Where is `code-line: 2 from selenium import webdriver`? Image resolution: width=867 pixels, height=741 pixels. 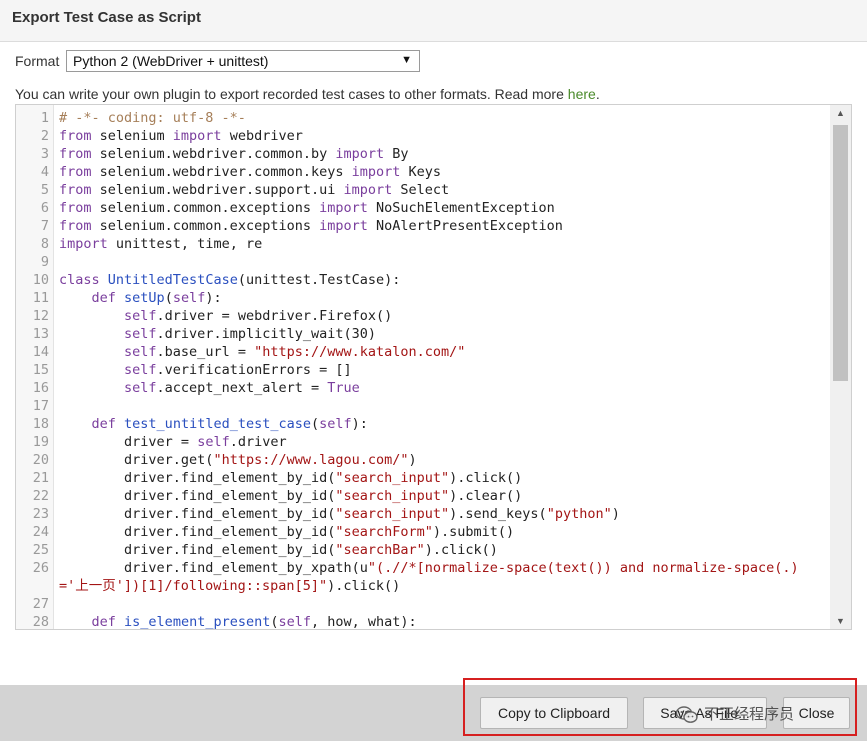
code-line: 2 from selenium import webdriver is located at coordinates (423, 136).